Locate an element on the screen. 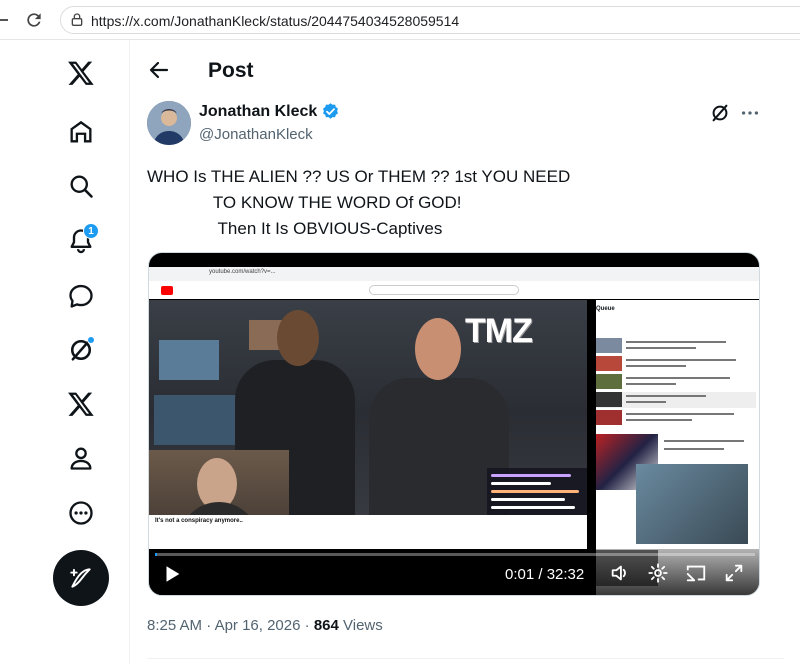  embedded-video-caption: It's not a conspiracy anymore.. is located at coordinates (199, 521).